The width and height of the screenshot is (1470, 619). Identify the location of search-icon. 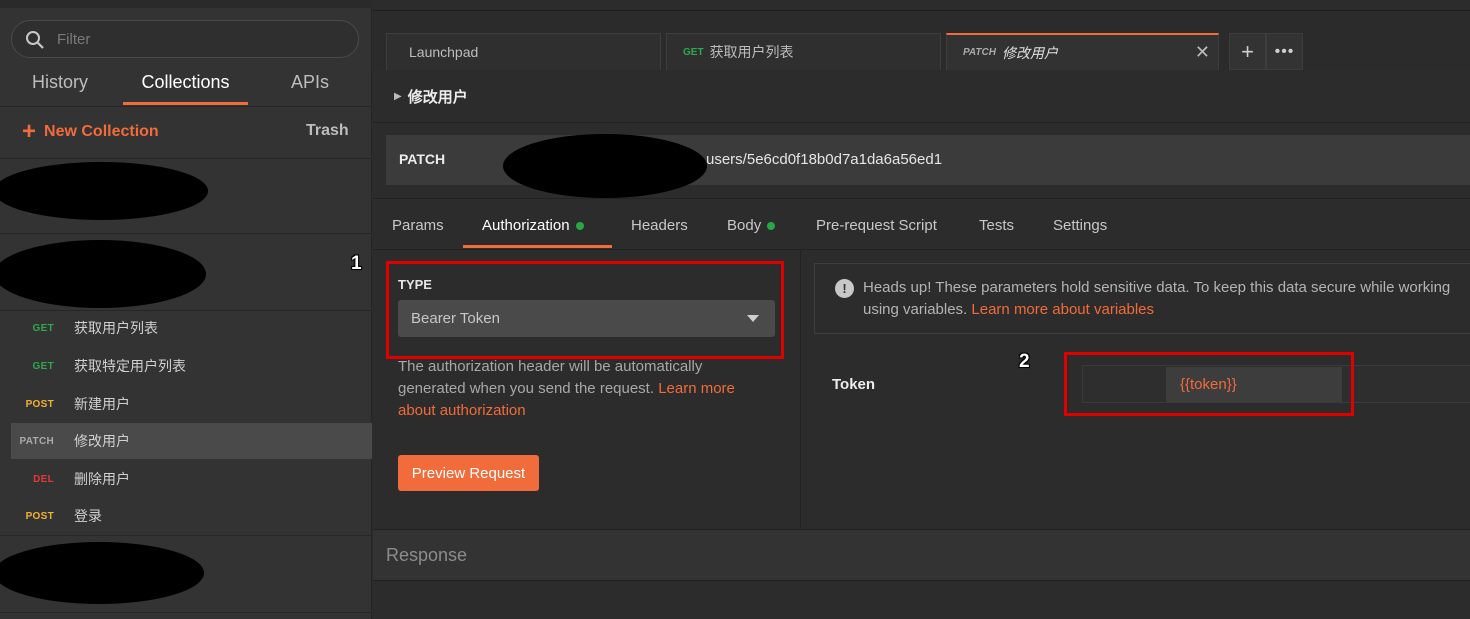
(35, 42).